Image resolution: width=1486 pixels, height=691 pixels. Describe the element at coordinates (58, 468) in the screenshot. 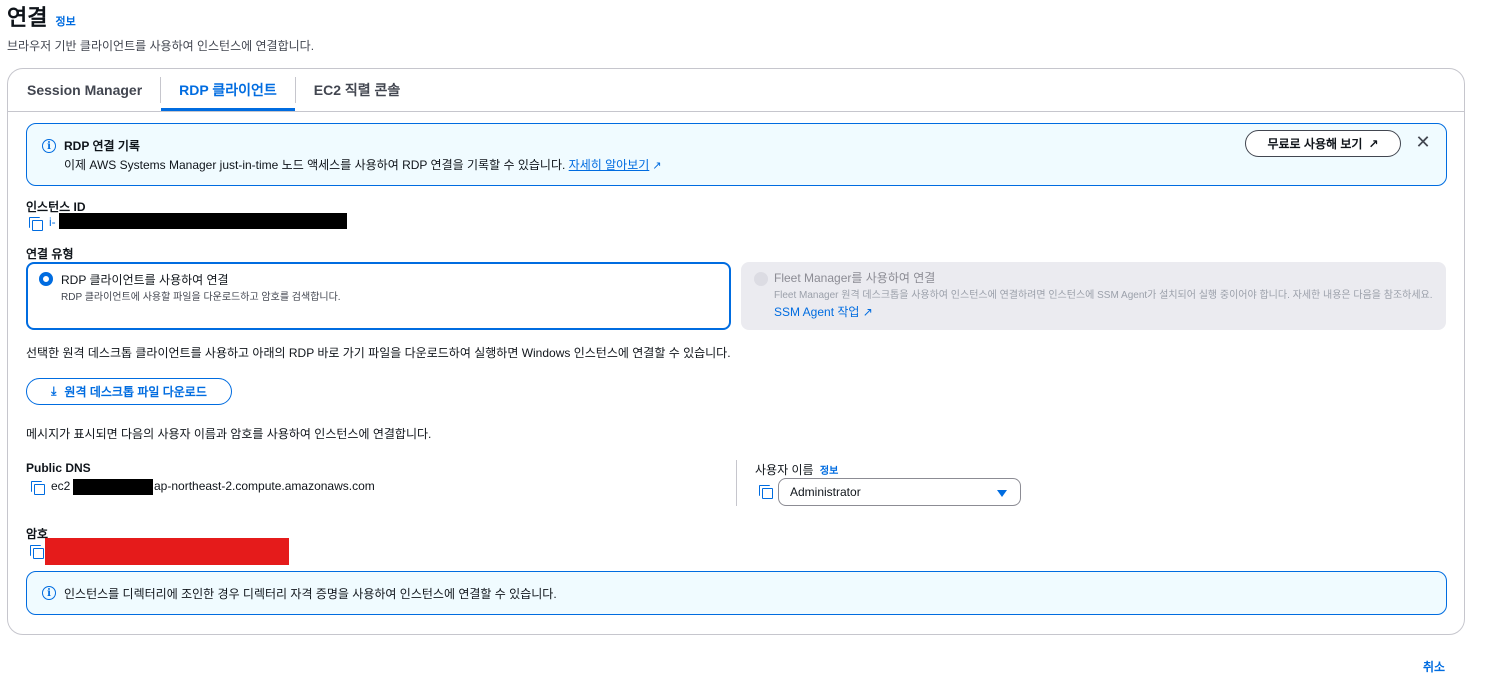

I see `public-dns-label: Public DNS` at that location.